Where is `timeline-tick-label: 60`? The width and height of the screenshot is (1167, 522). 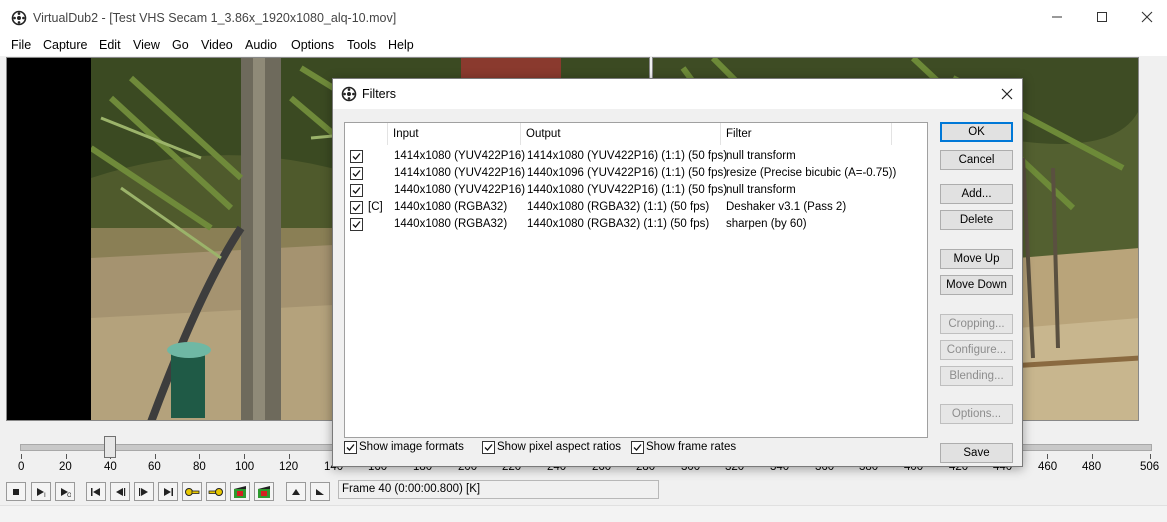 timeline-tick-label: 60 is located at coordinates (154, 467).